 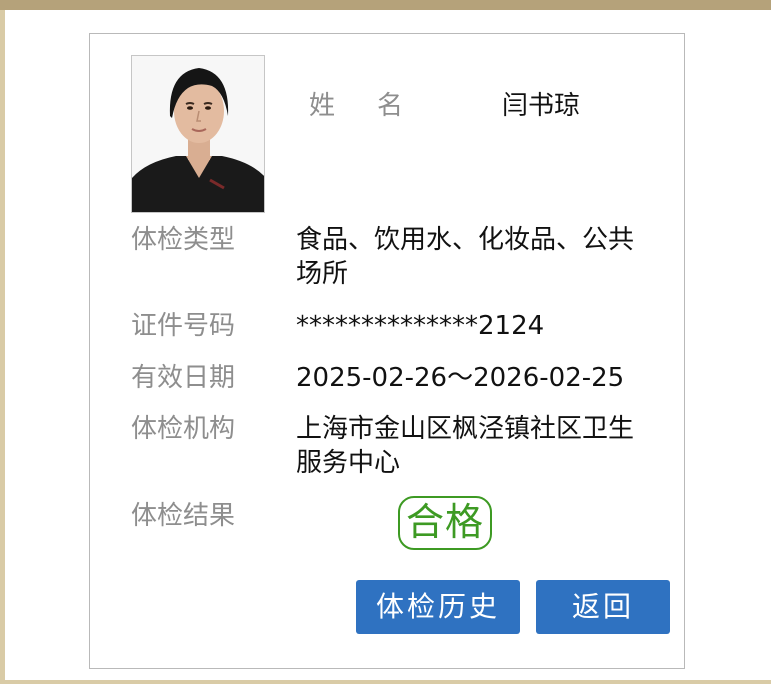 I want to click on back-button: 返回, so click(x=603, y=607).